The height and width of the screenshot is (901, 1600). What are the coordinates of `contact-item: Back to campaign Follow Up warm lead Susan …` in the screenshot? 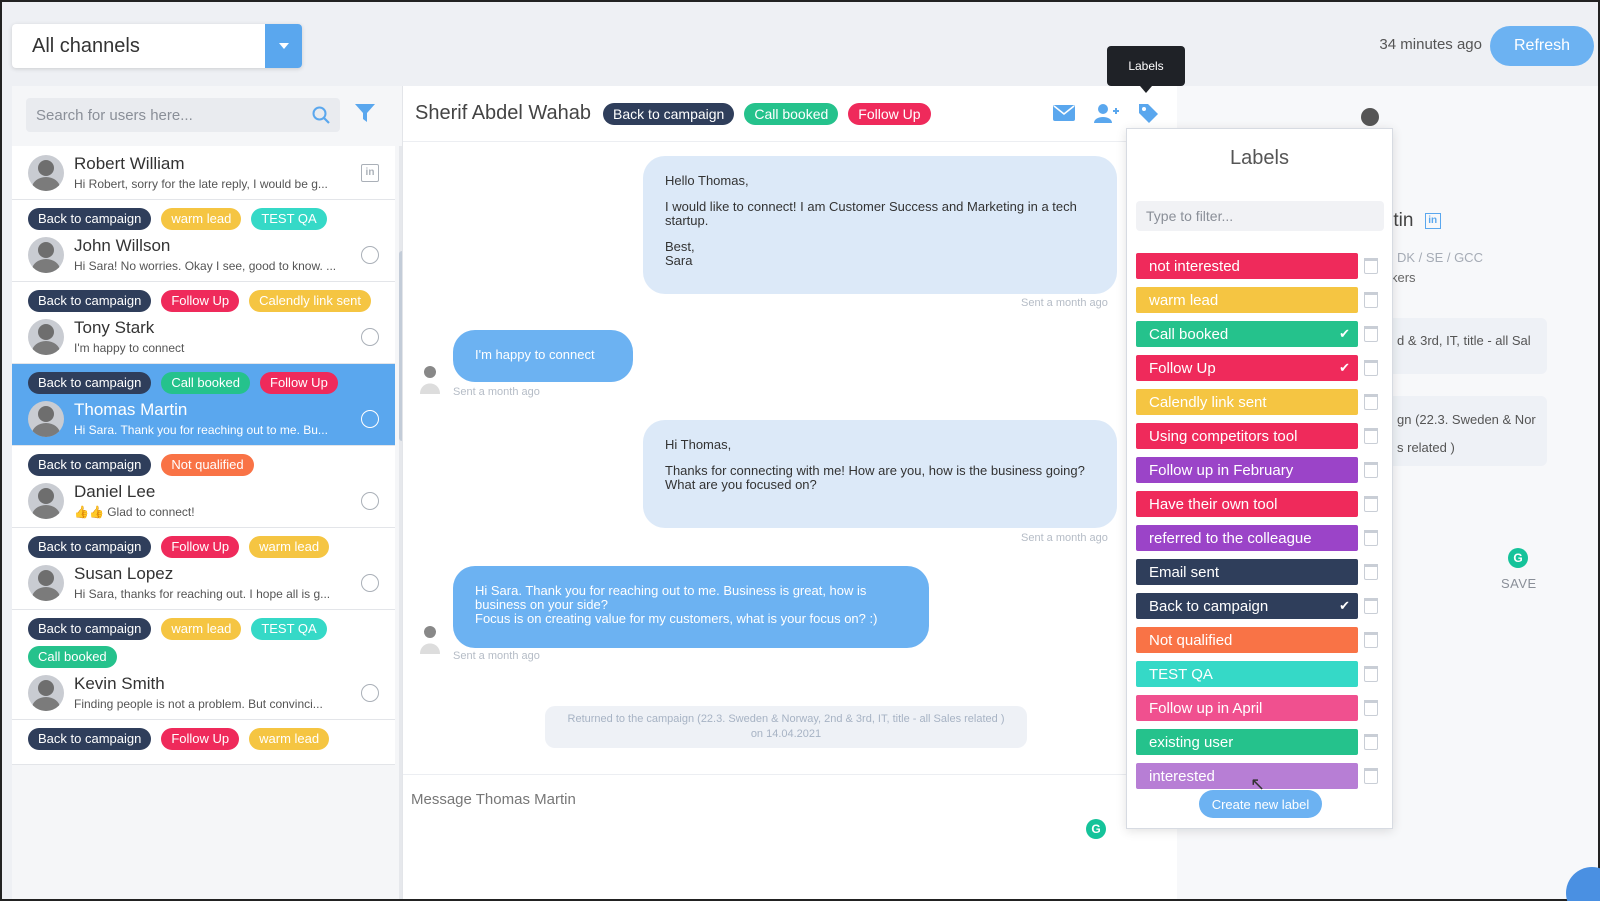 It's located at (203, 569).